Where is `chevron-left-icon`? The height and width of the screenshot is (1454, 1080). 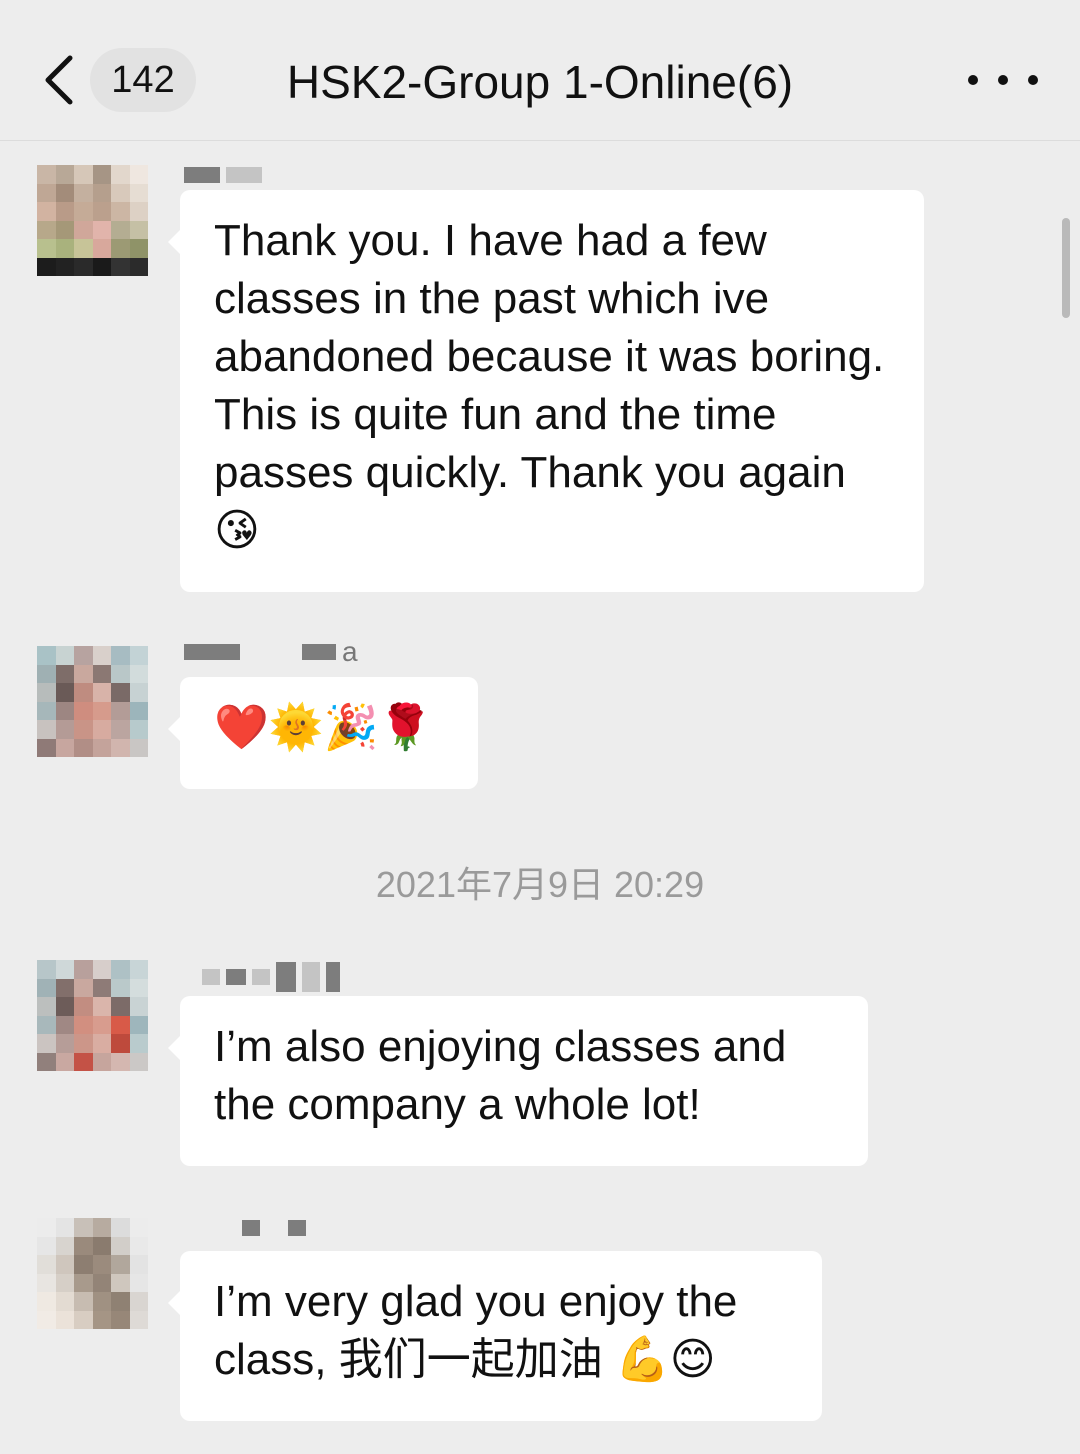 chevron-left-icon is located at coordinates (60, 80).